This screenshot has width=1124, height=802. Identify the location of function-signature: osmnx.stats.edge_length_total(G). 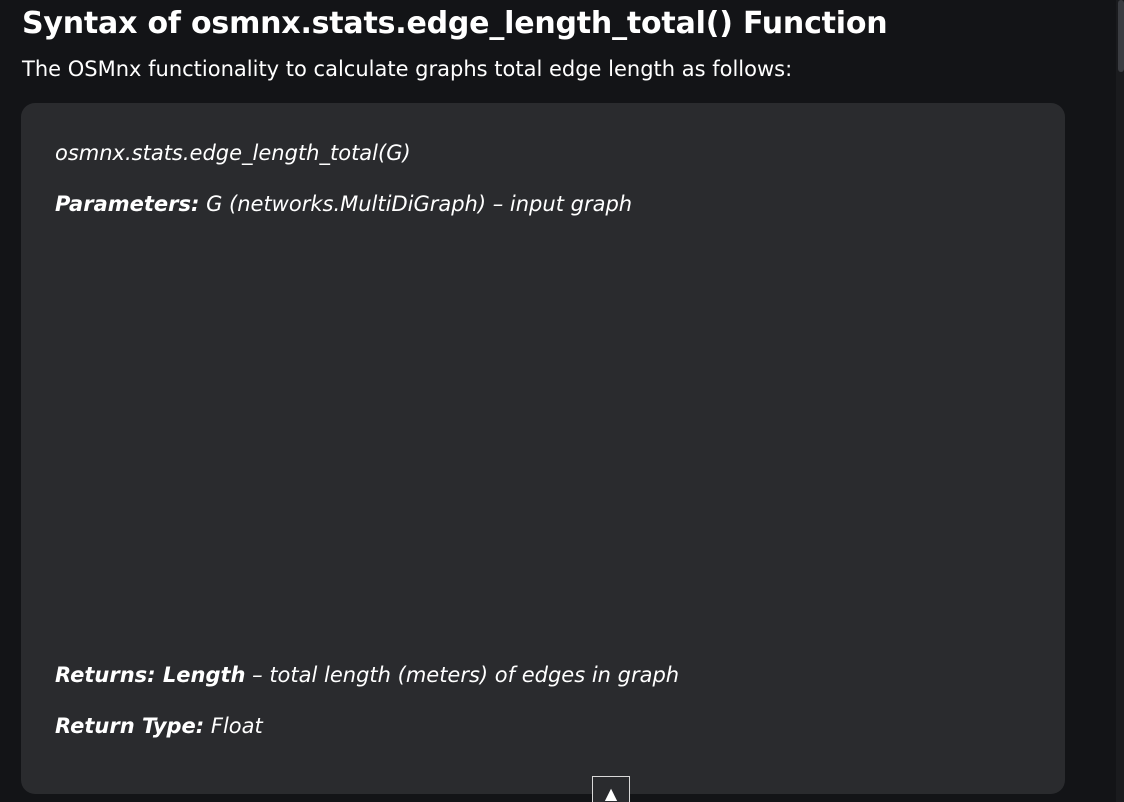
(233, 153).